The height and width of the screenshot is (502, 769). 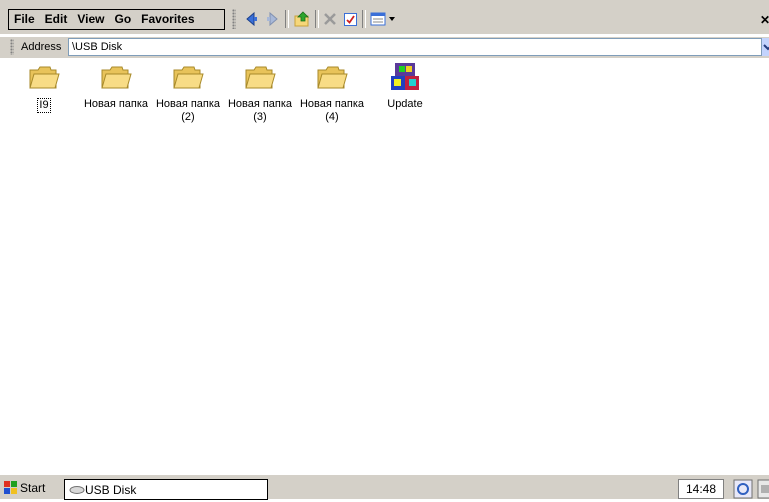 I want to click on forward-icon, so click(x=272, y=19).